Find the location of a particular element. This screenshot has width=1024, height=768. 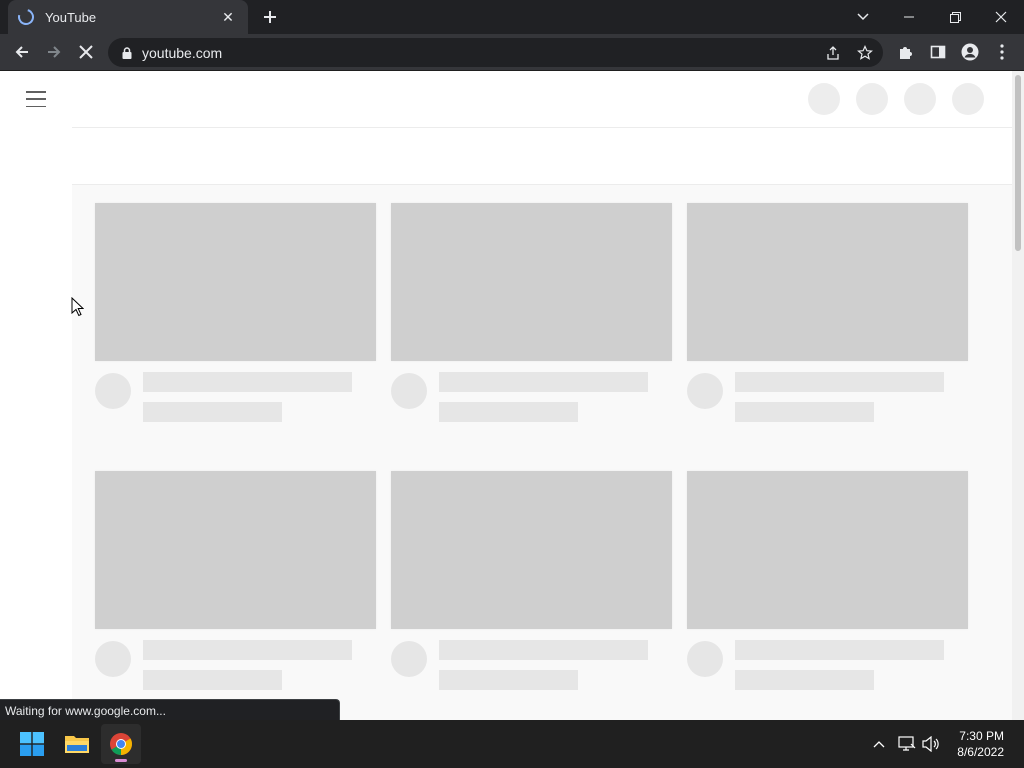

tab-title: YouTube is located at coordinates (71, 17).